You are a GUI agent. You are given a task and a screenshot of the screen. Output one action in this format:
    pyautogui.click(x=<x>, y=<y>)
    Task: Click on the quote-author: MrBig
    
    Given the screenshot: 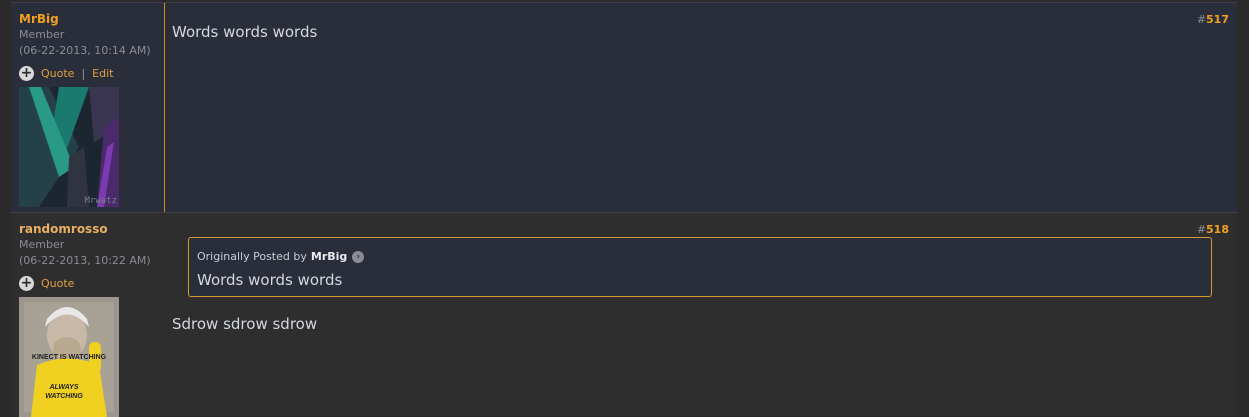 What is the action you would take?
    pyautogui.click(x=329, y=256)
    